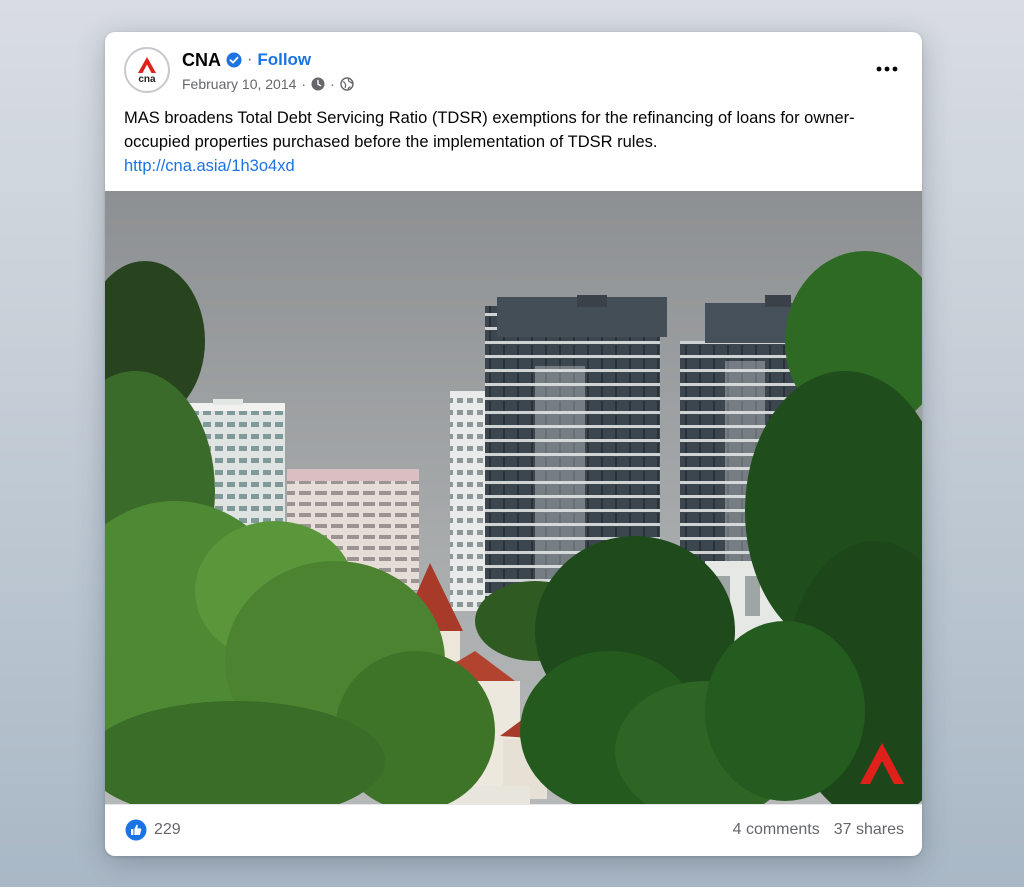  What do you see at coordinates (167, 829) in the screenshot?
I see `reaction-count: 229` at bounding box center [167, 829].